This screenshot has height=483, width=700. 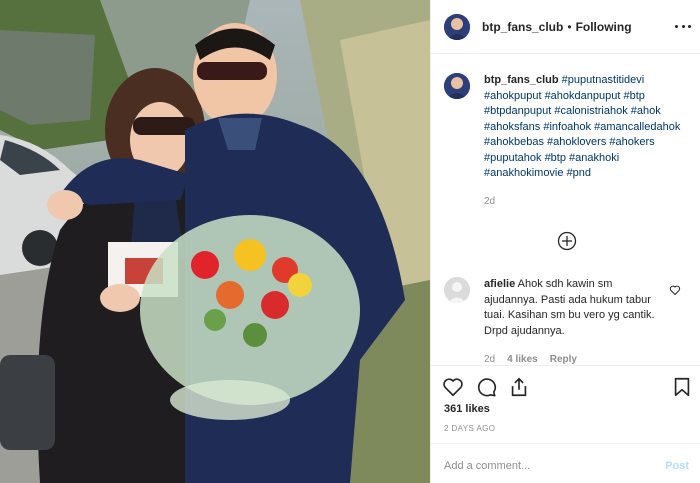 What do you see at coordinates (524, 173) in the screenshot?
I see `hashtag-link: #anakhokimovie` at bounding box center [524, 173].